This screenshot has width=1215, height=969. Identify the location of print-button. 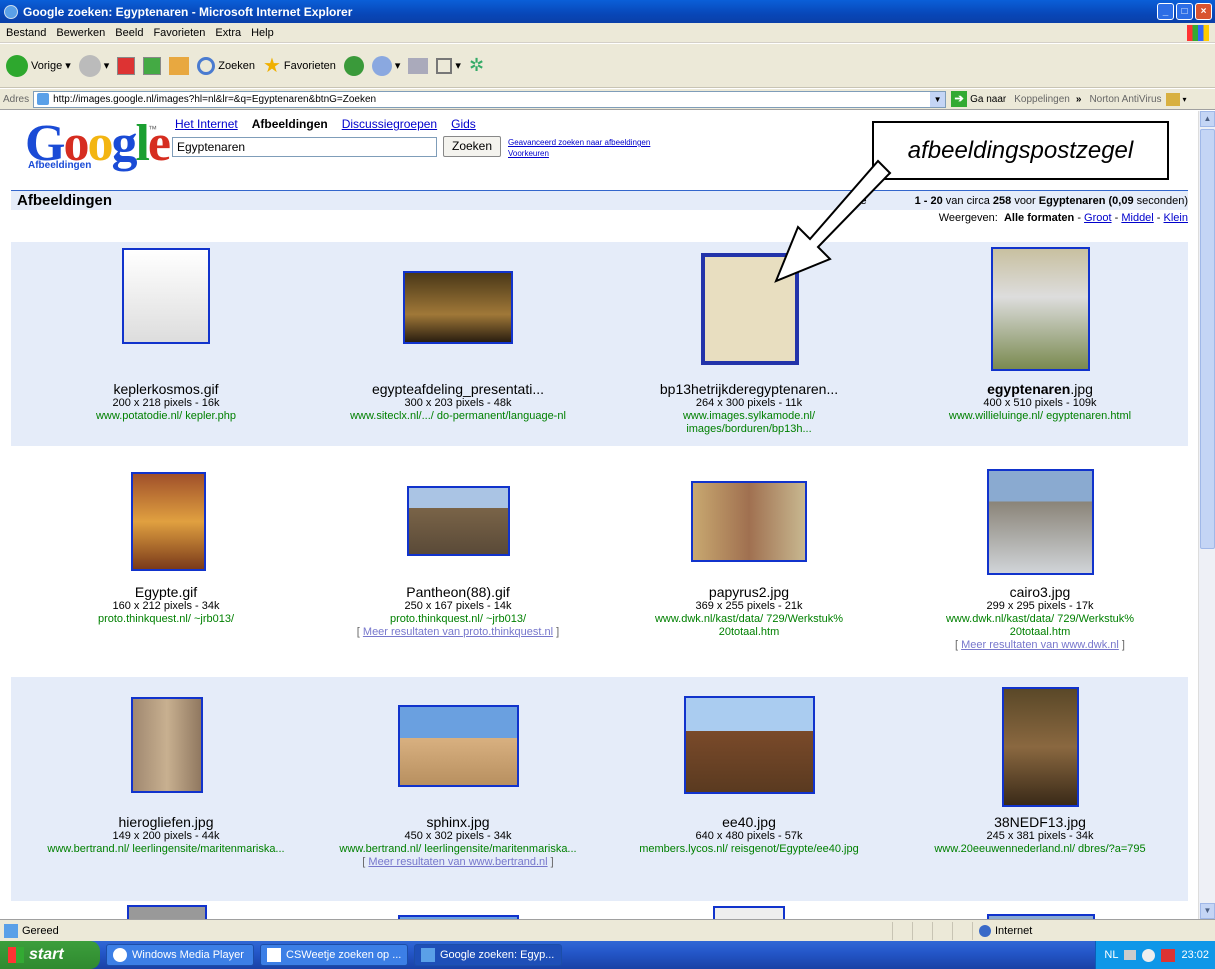
(418, 65).